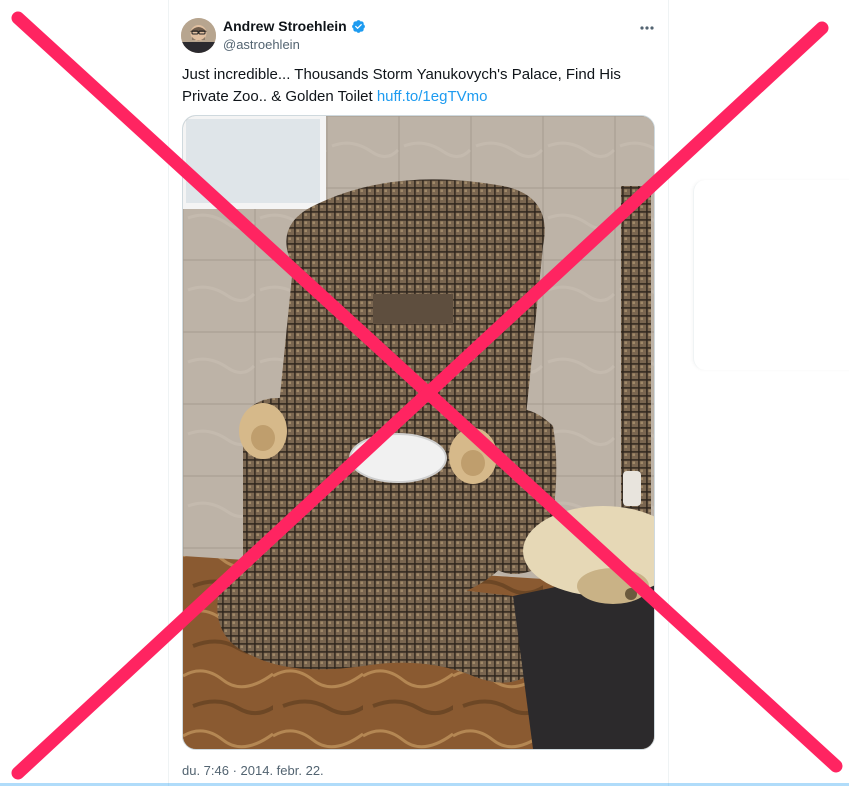 The image size is (849, 786). What do you see at coordinates (285, 26) in the screenshot?
I see `author-name: Andrew Stroehlein` at bounding box center [285, 26].